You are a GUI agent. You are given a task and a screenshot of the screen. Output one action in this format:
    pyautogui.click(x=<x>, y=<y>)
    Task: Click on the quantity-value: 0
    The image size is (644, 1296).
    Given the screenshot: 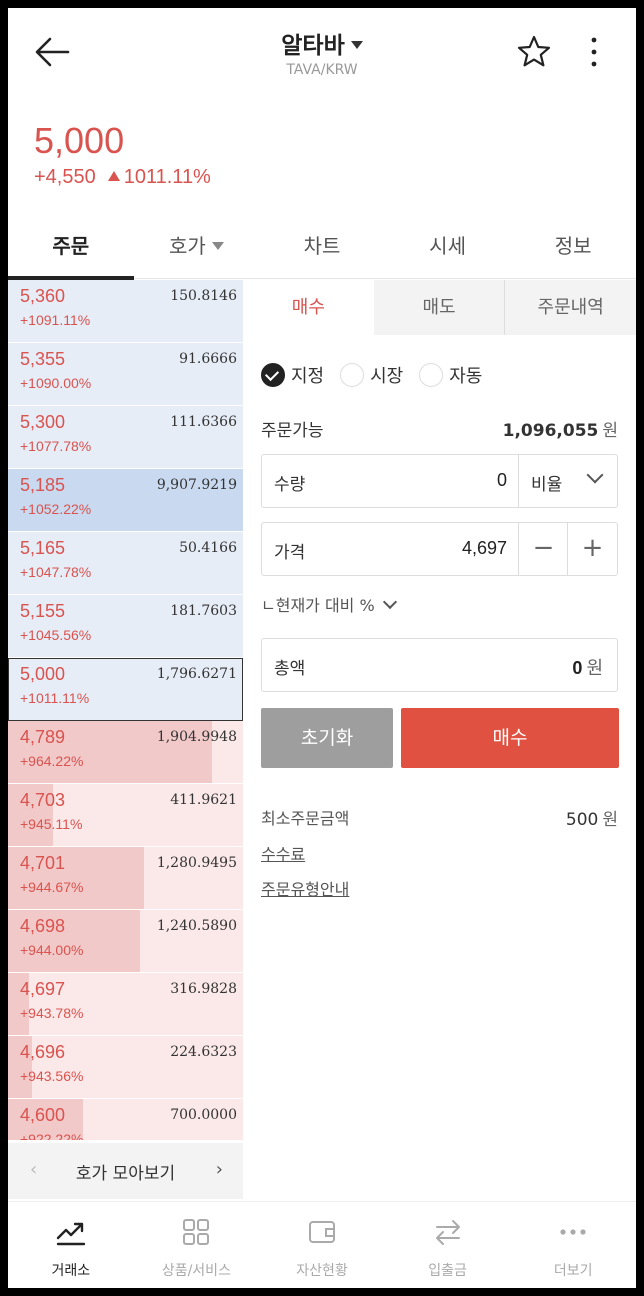 What is the action you would take?
    pyautogui.click(x=502, y=480)
    